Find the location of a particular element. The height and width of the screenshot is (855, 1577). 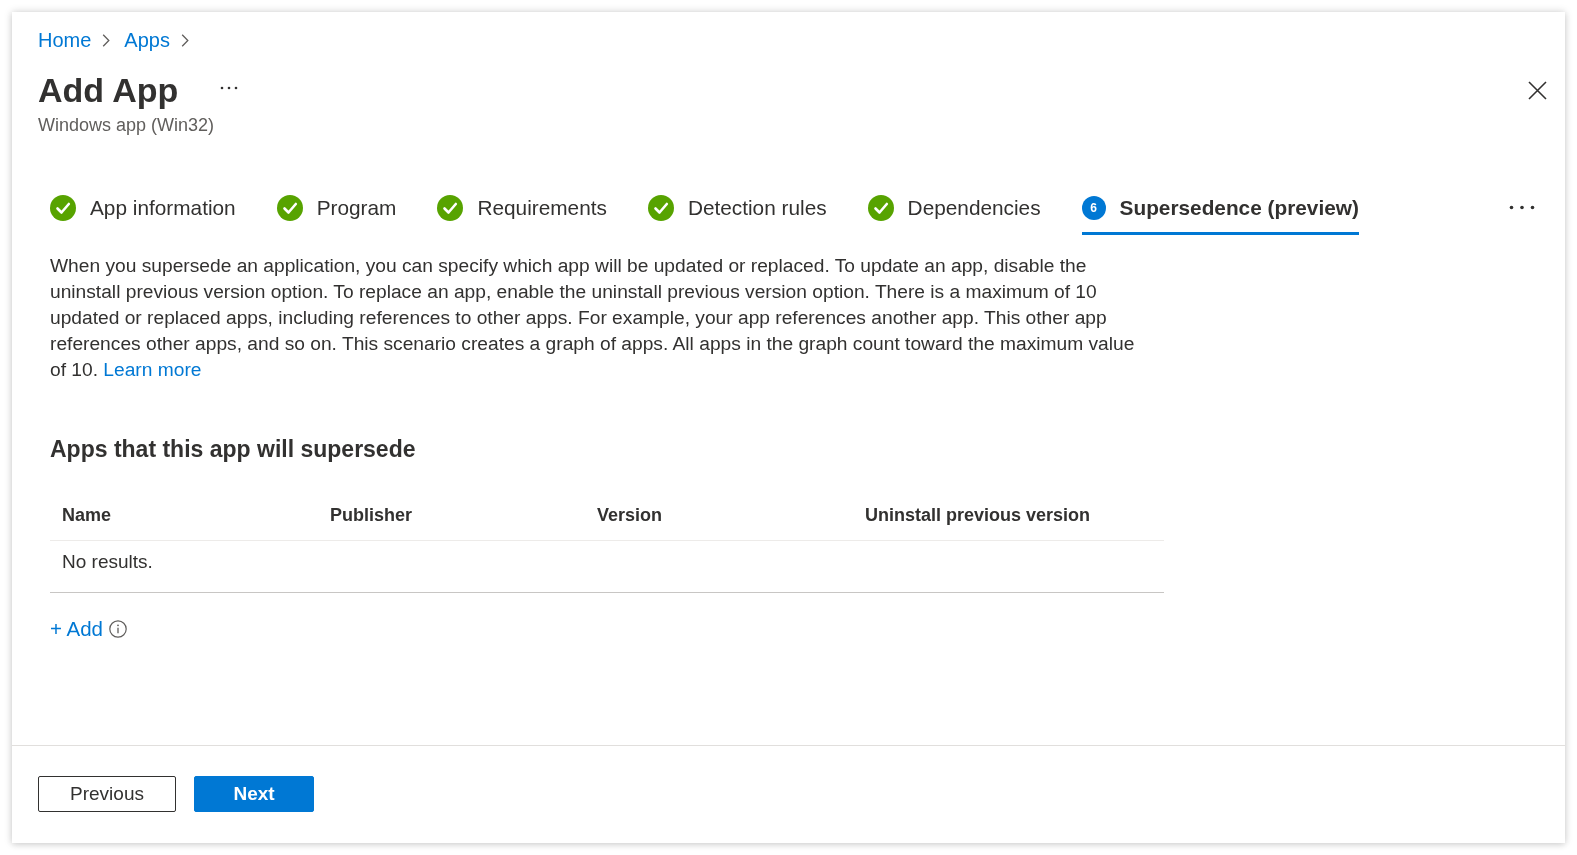

column-header: Version is located at coordinates (630, 515).